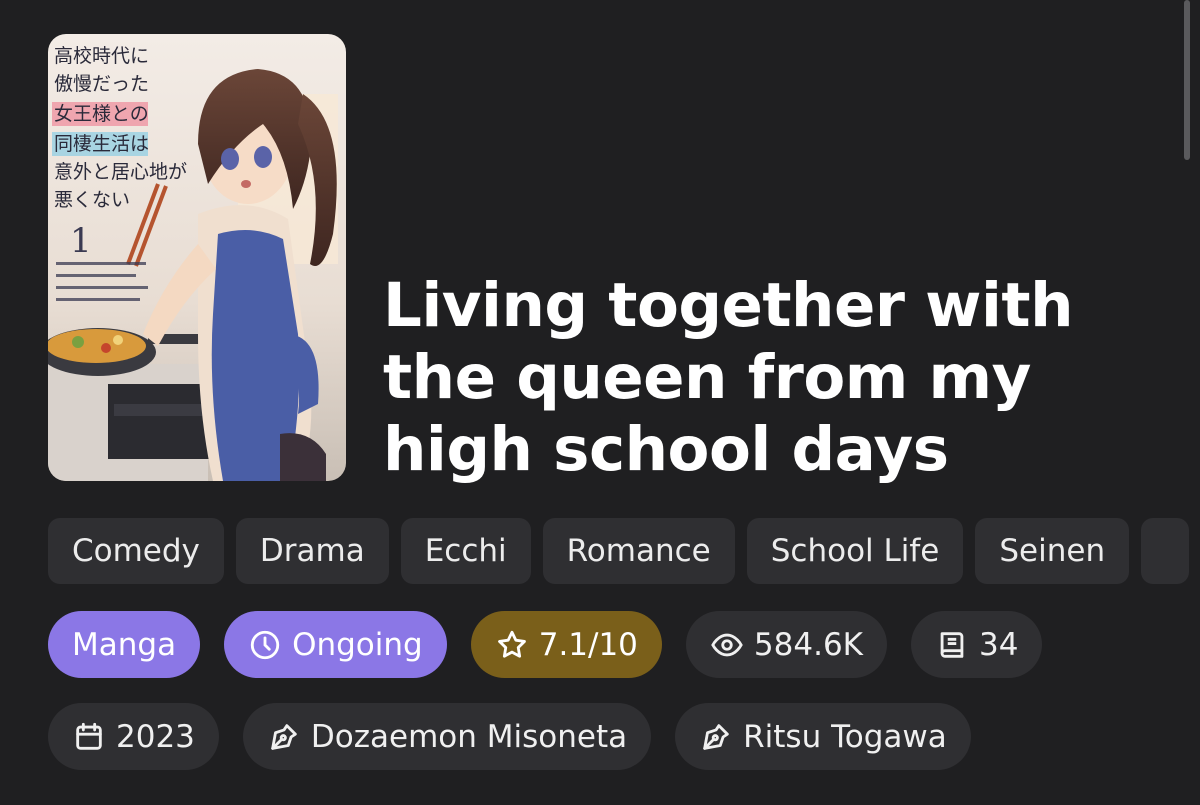  Describe the element at coordinates (1187, 80) in the screenshot. I see `scrollbar-thumb` at that location.